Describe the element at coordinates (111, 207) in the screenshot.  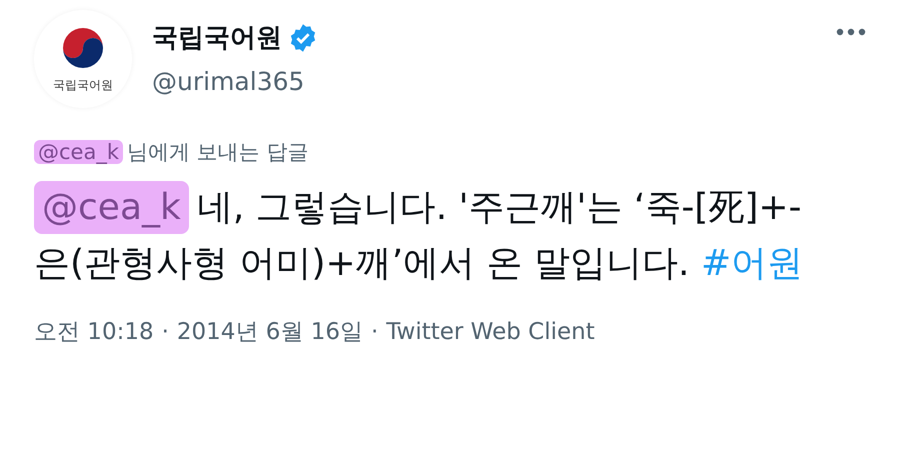
I see `mention-link: @cea_k` at that location.